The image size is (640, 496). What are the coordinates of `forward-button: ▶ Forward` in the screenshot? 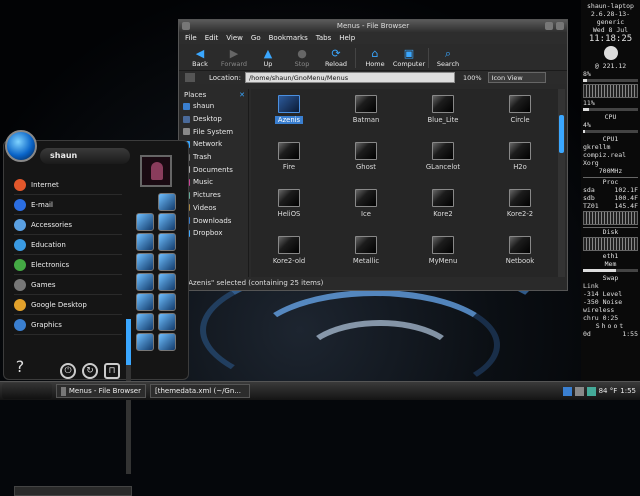 It's located at (234, 57).